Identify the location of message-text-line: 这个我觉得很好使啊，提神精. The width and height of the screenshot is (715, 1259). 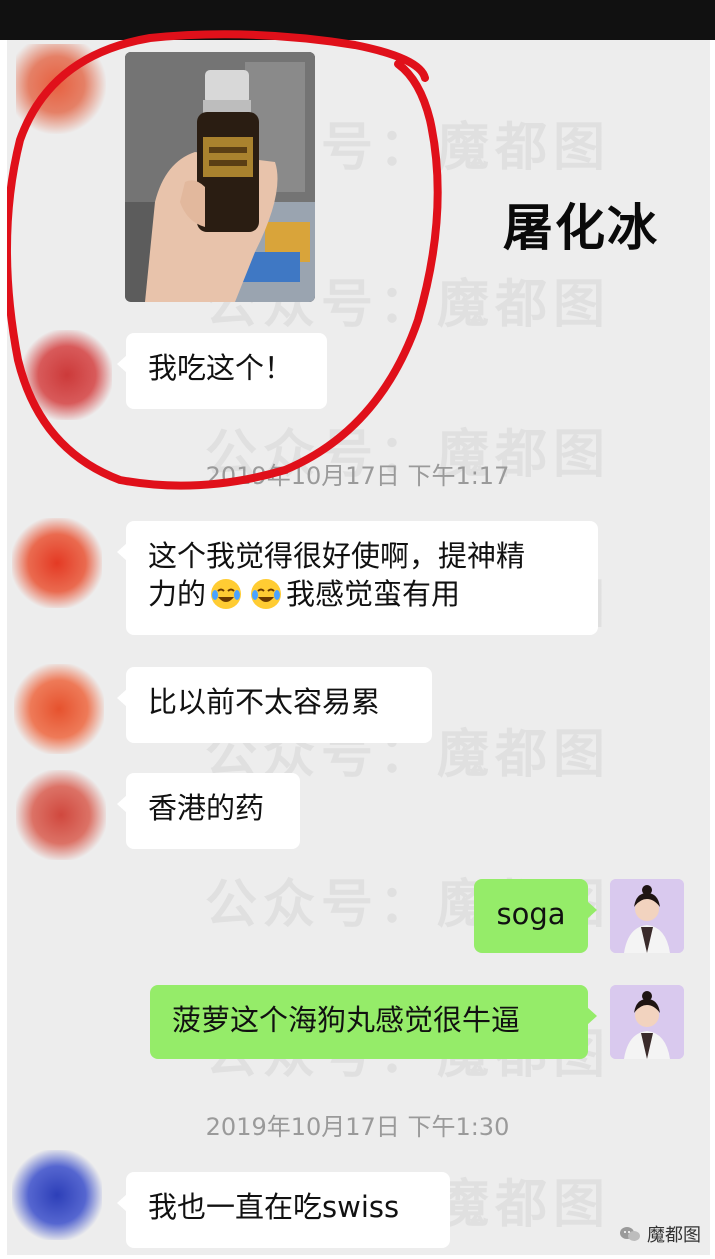
(337, 556).